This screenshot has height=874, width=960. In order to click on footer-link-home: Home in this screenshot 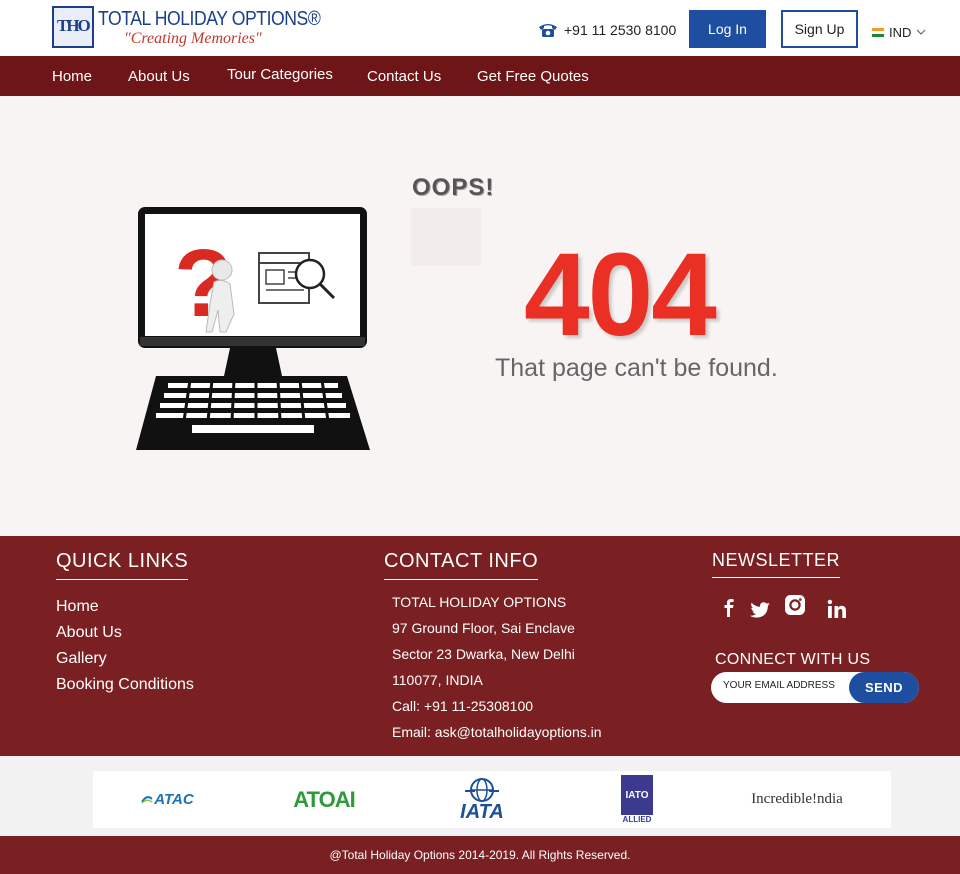, I will do `click(77, 607)`.